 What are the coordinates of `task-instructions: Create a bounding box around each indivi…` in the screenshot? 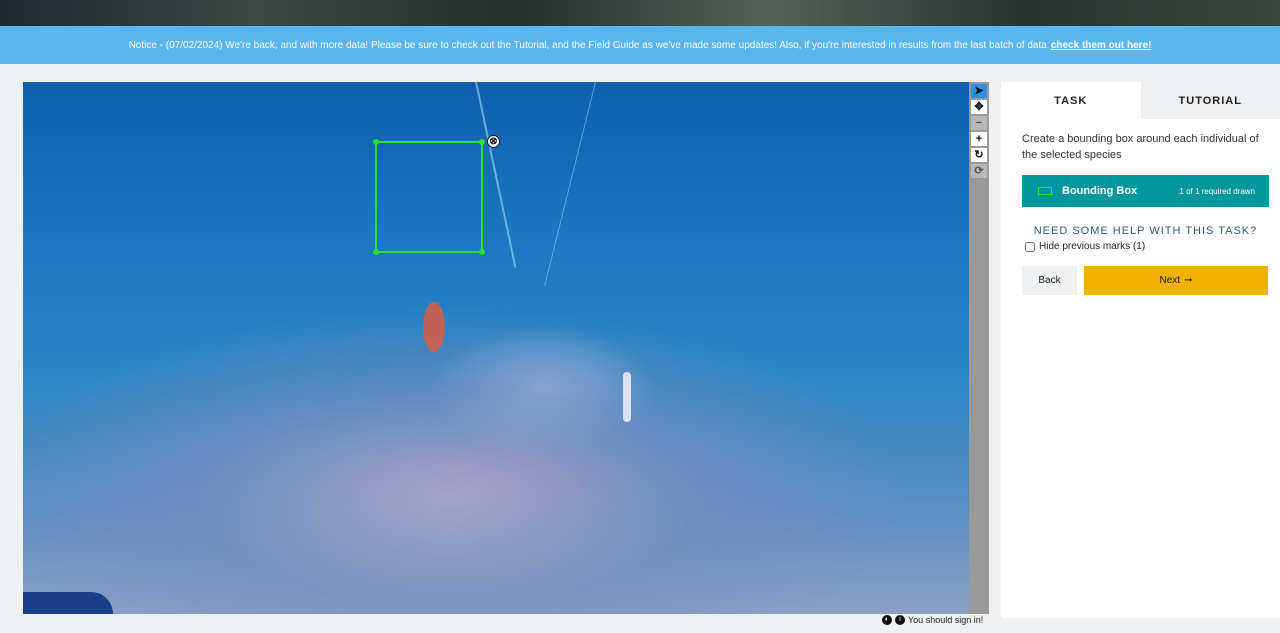 It's located at (1140, 147).